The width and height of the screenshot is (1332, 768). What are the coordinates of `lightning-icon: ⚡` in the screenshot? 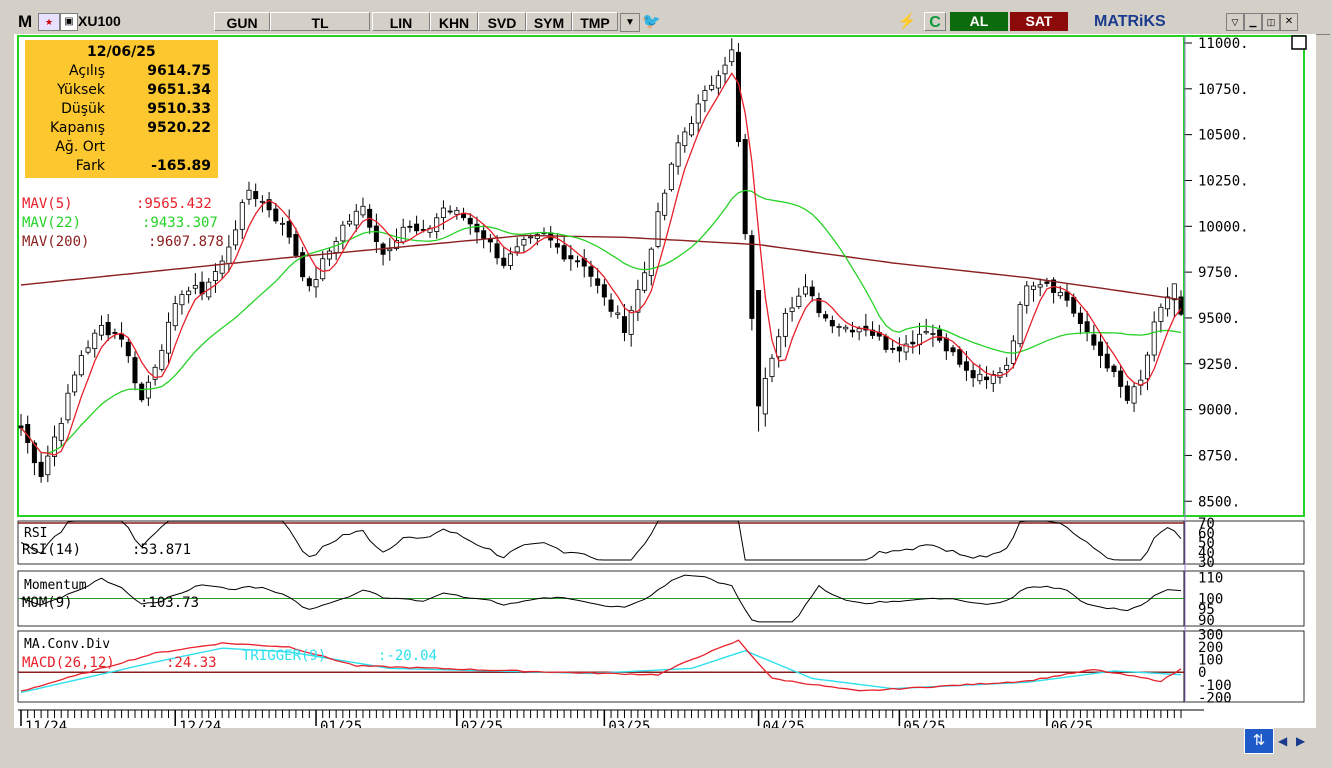 It's located at (907, 21).